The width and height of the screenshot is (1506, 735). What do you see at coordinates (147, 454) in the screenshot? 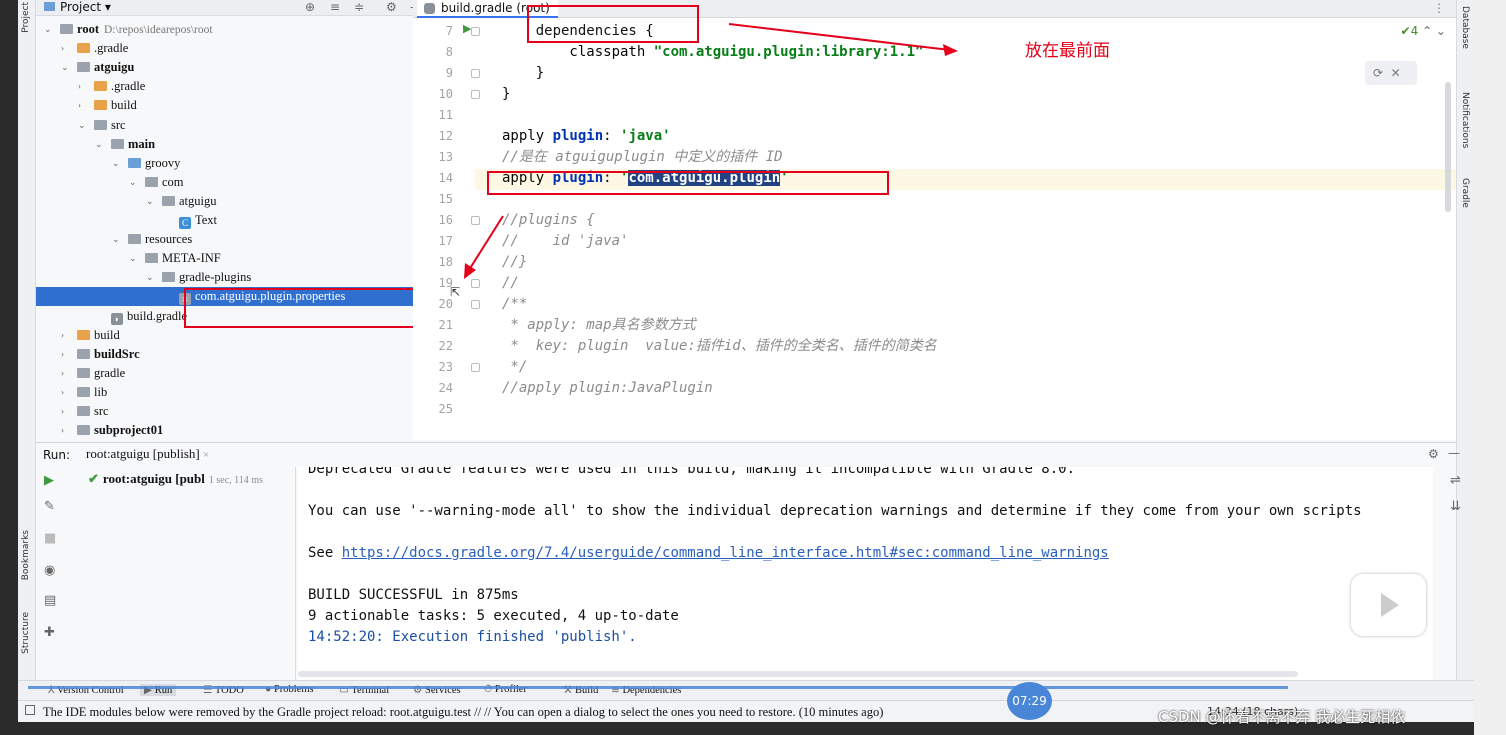
I see `run-tab: root:atguigu [publish] ×` at bounding box center [147, 454].